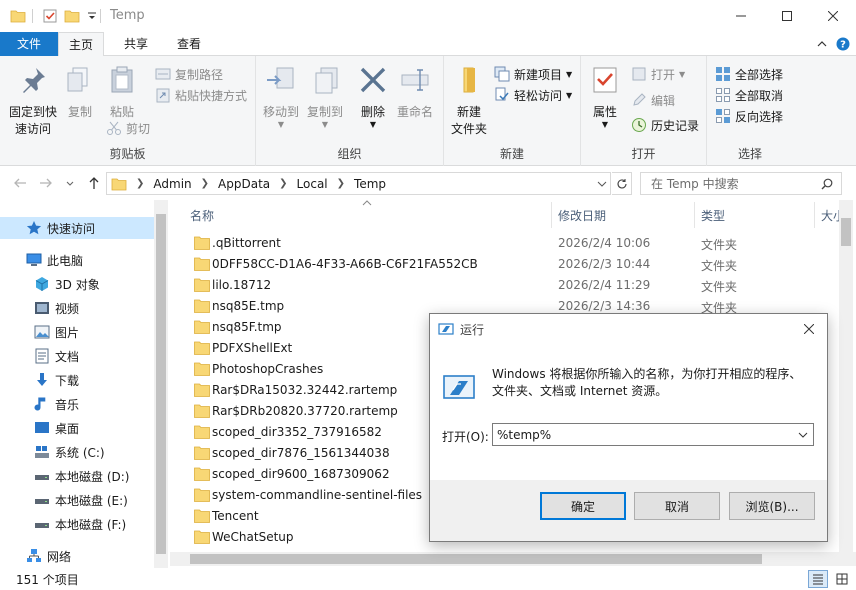 This screenshot has width=856, height=590. What do you see at coordinates (46, 183) in the screenshot?
I see `forward-arrow-icon` at bounding box center [46, 183].